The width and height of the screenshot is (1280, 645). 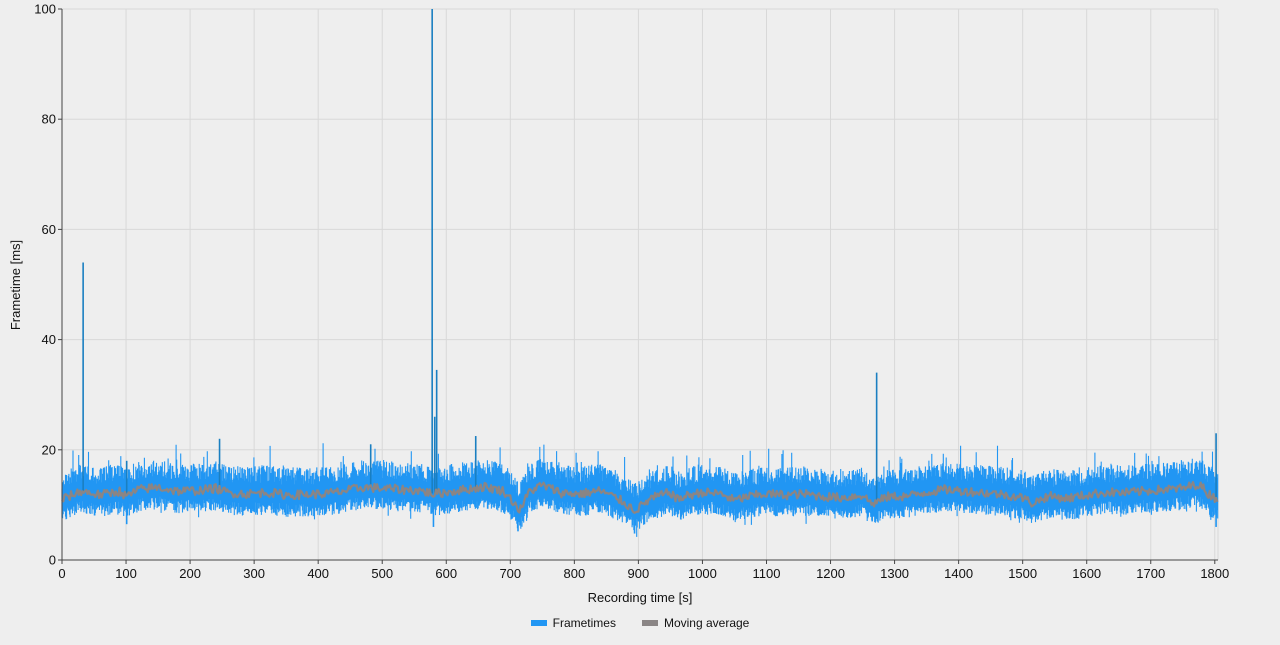 I want to click on x-tick-label: 1400, so click(x=958, y=573).